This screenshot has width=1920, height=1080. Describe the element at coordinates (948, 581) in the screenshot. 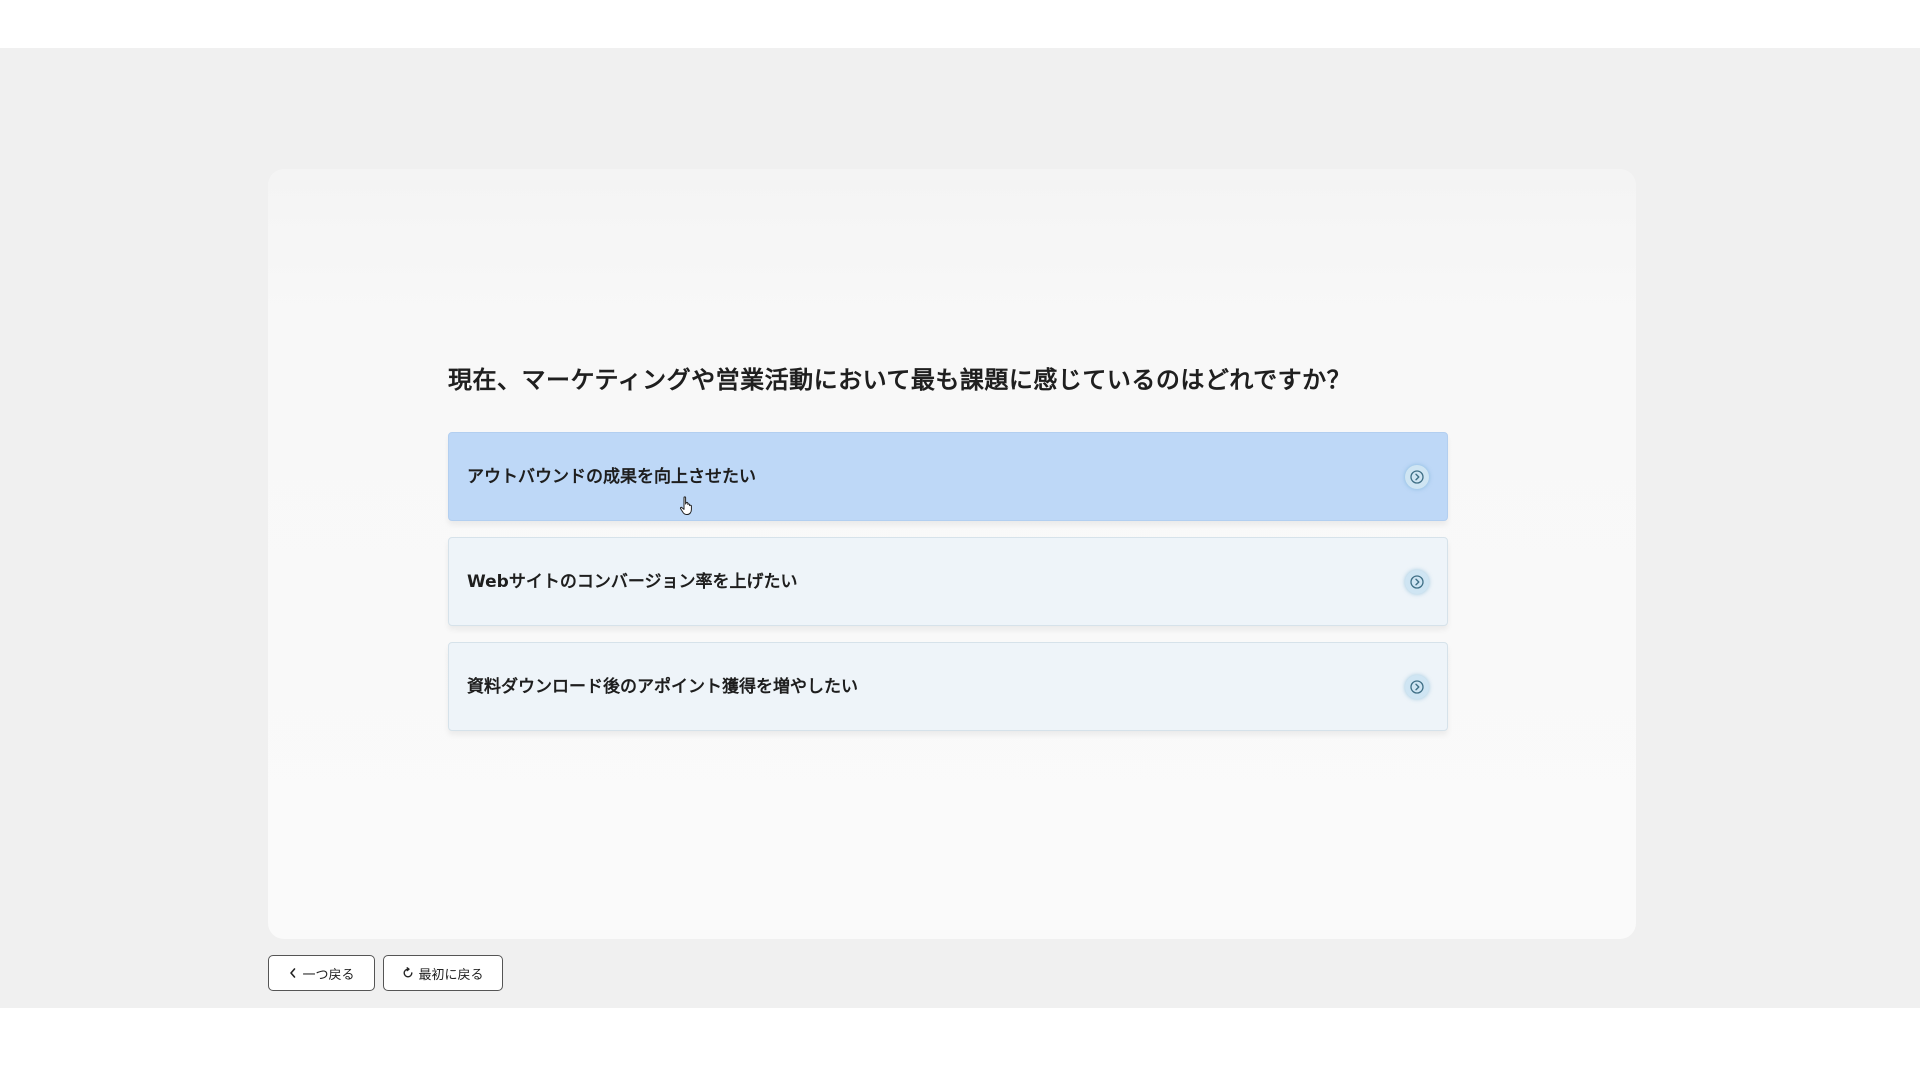

I see `option-website-conversion: Webサイトのコンバージョン率を上げたい` at that location.